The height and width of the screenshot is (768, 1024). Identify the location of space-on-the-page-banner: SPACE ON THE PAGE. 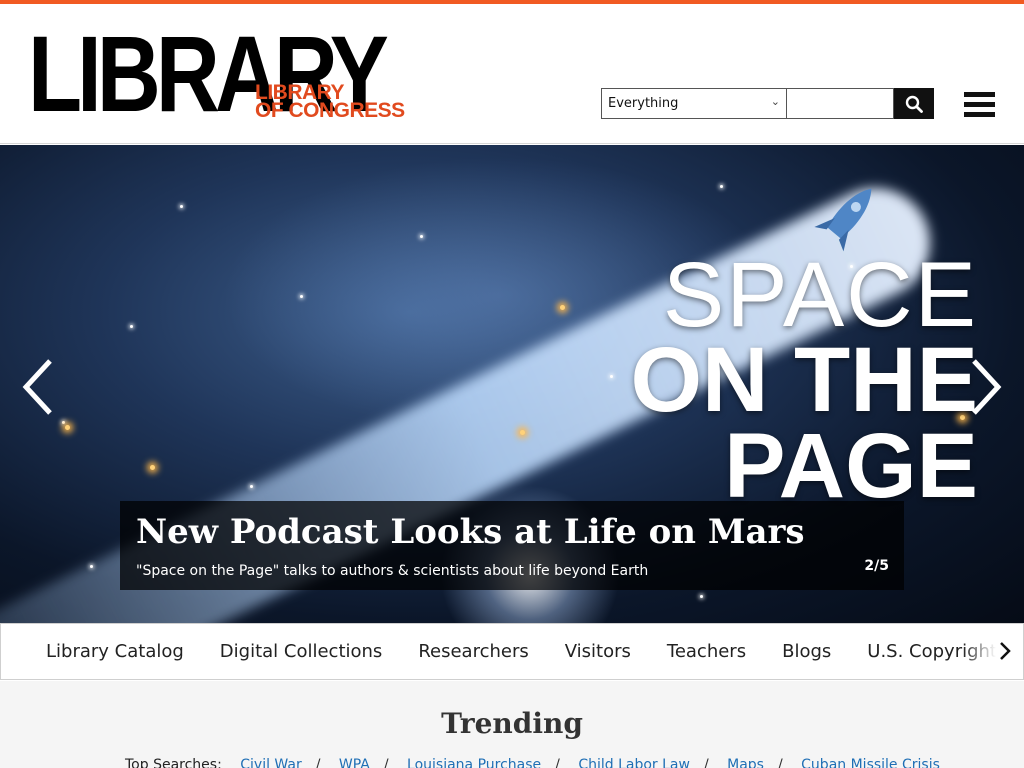
(804, 380).